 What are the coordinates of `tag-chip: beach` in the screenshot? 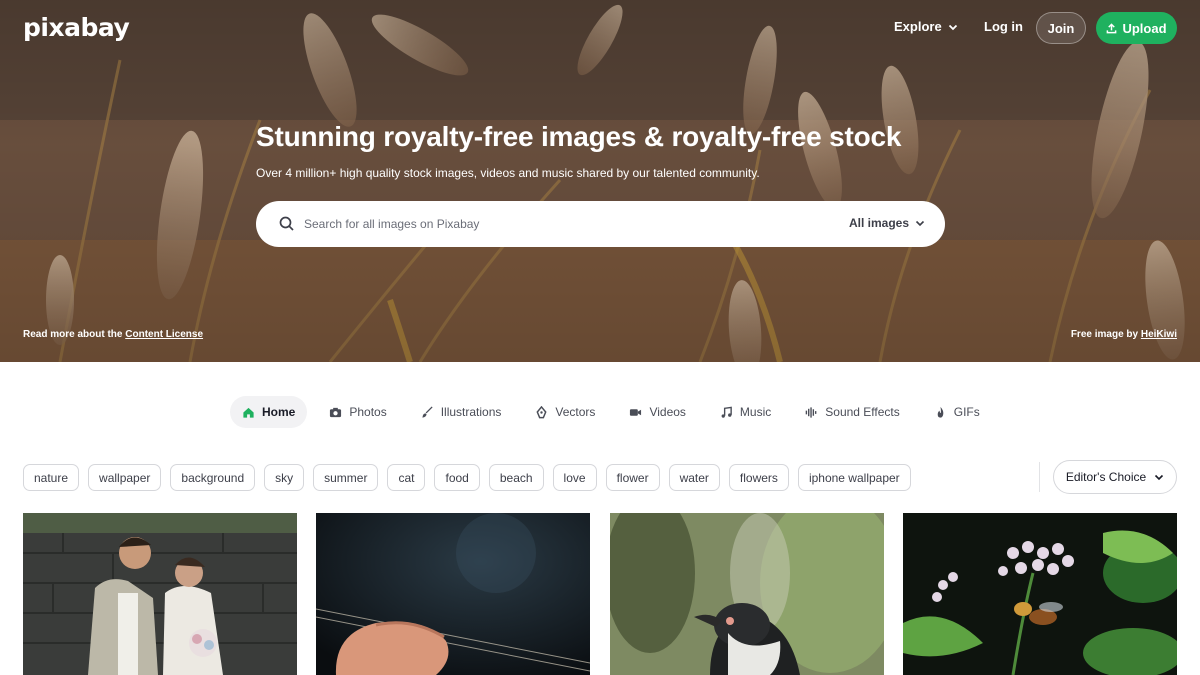 It's located at (516, 477).